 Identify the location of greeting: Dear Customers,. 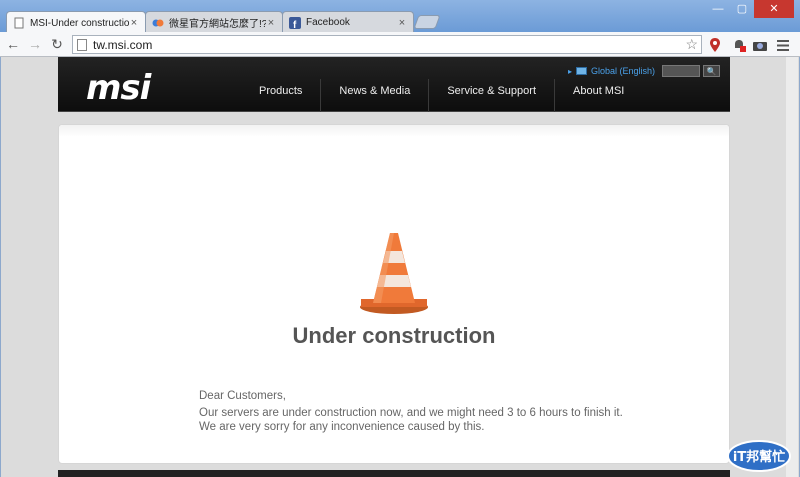
(242, 396).